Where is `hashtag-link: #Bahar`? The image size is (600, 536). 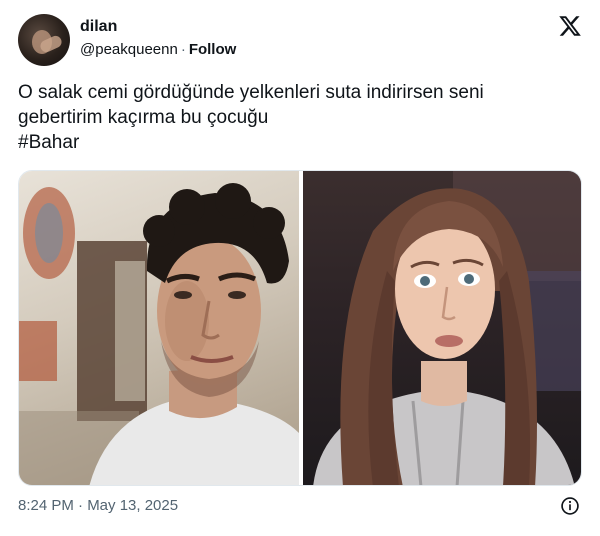 hashtag-link: #Bahar is located at coordinates (298, 142).